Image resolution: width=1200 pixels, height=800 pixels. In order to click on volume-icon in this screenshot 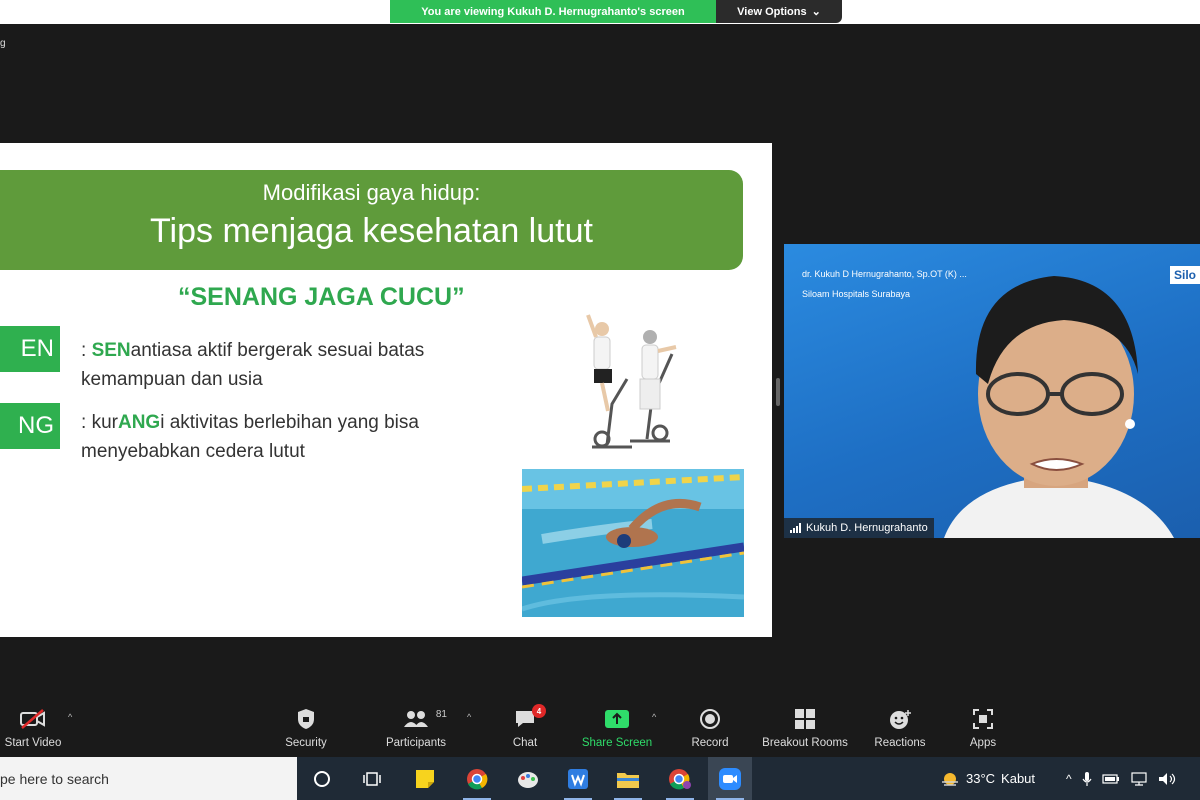, I will do `click(1167, 779)`.